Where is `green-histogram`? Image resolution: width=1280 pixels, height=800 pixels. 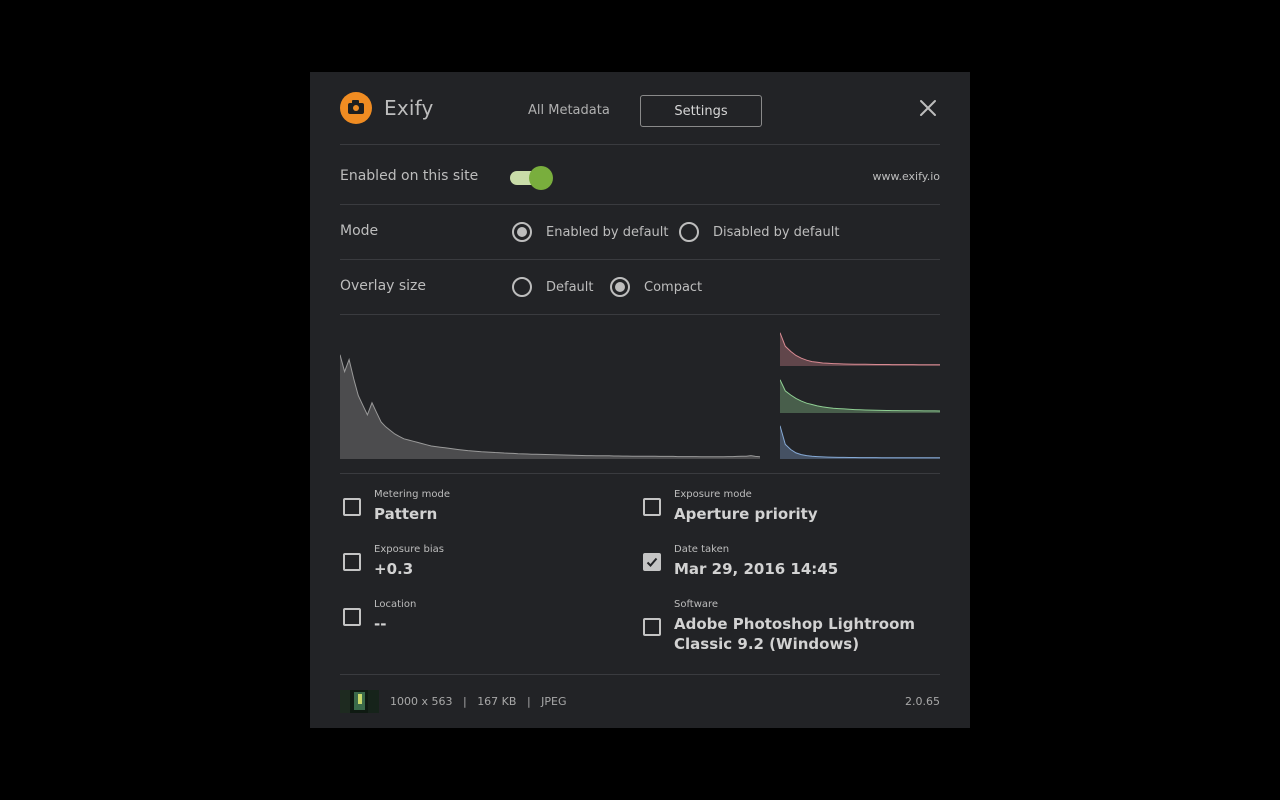 green-histogram is located at coordinates (860, 396).